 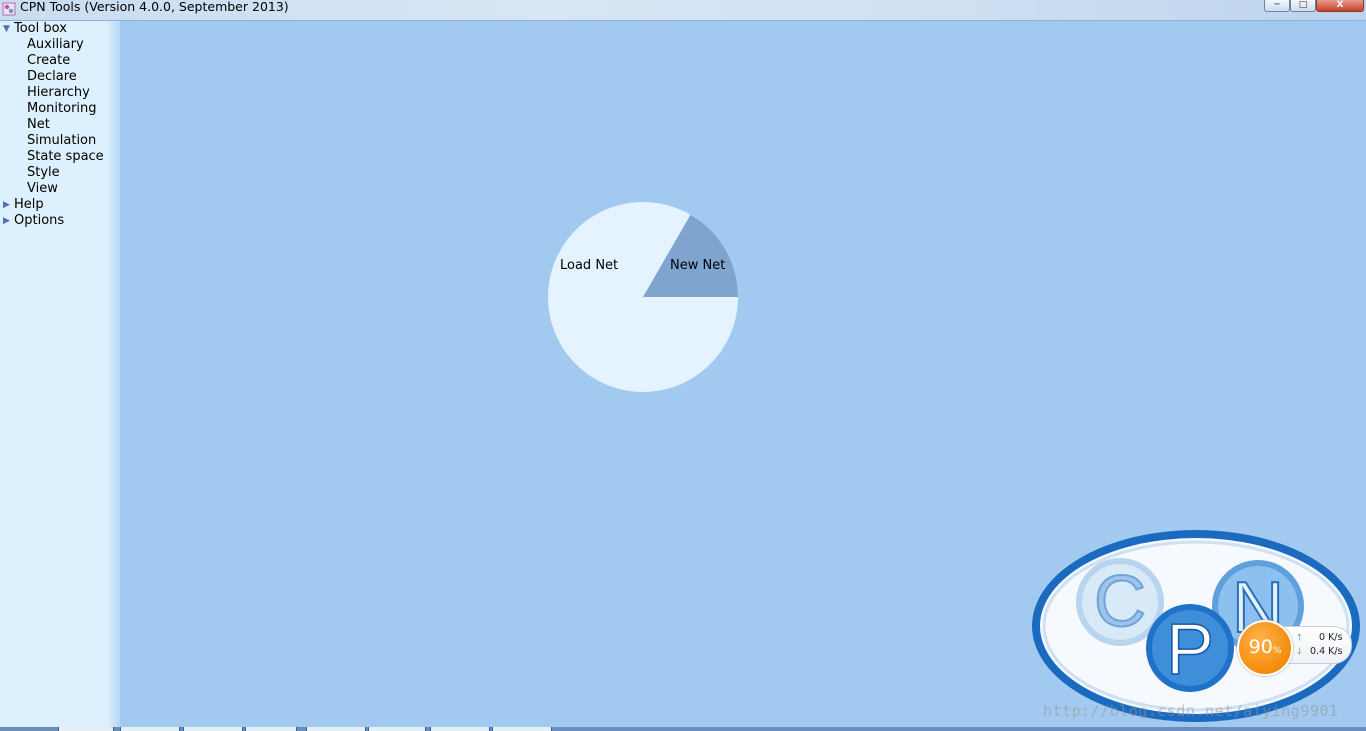 What do you see at coordinates (1260, 647) in the screenshot?
I see `memory-percent-value: 90` at bounding box center [1260, 647].